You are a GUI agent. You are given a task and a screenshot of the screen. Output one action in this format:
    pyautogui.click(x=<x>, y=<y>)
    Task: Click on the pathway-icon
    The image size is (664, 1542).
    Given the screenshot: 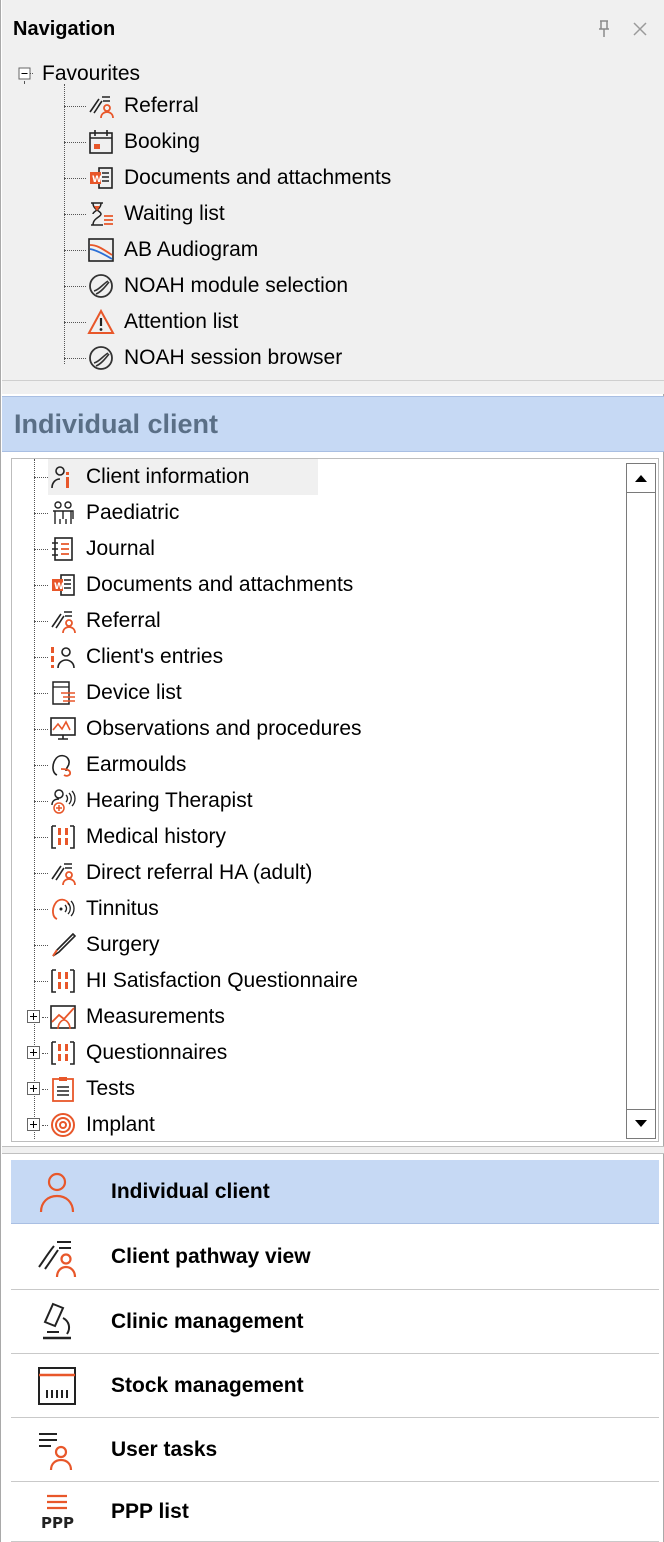 What is the action you would take?
    pyautogui.click(x=57, y=1257)
    